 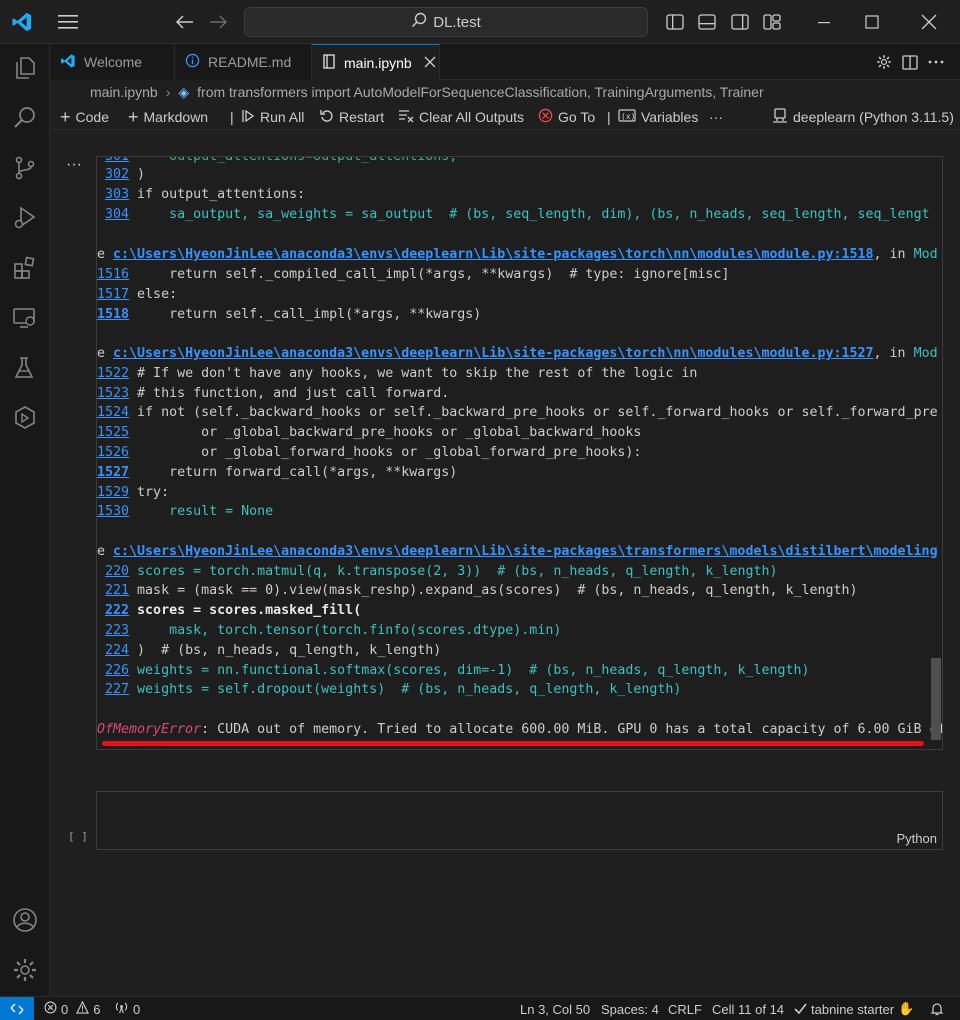 What do you see at coordinates (863, 117) in the screenshot?
I see `kernel-picker-button: deeplearn (Python 3.11.5)` at bounding box center [863, 117].